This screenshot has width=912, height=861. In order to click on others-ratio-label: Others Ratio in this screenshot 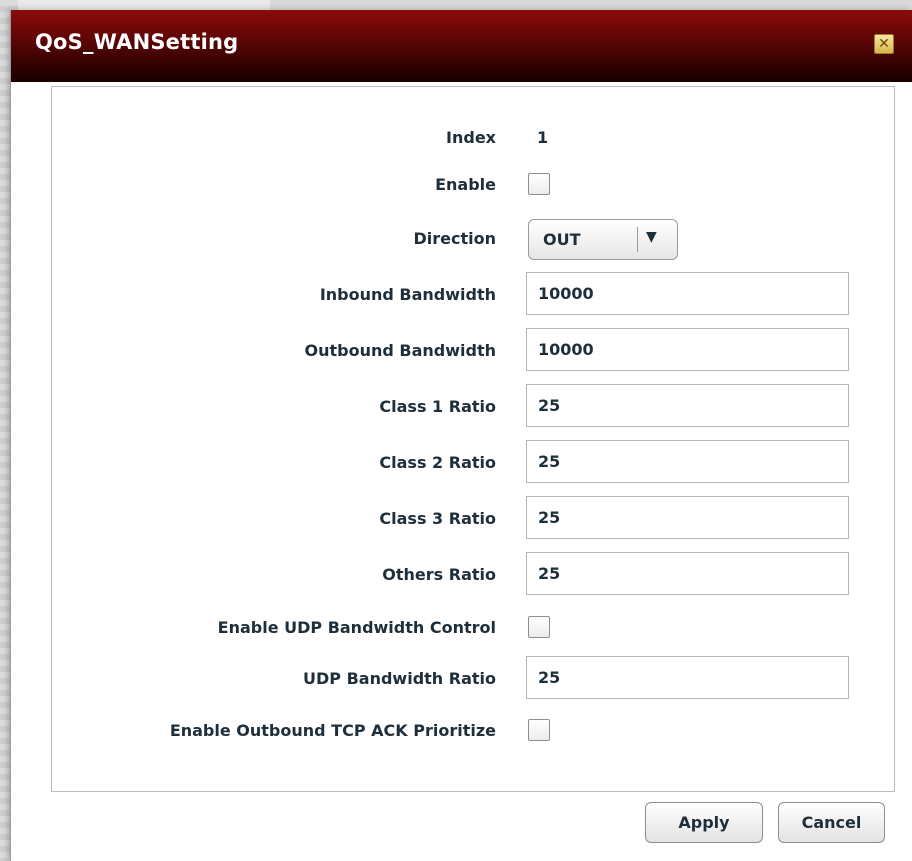, I will do `click(439, 574)`.